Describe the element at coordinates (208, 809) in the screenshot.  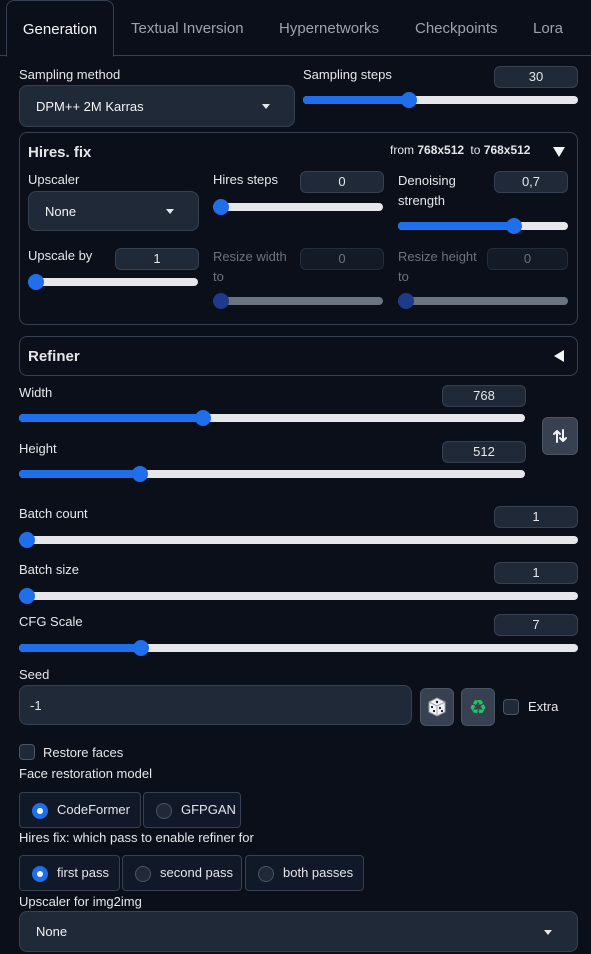
I see `radio-label: GFPGAN` at that location.